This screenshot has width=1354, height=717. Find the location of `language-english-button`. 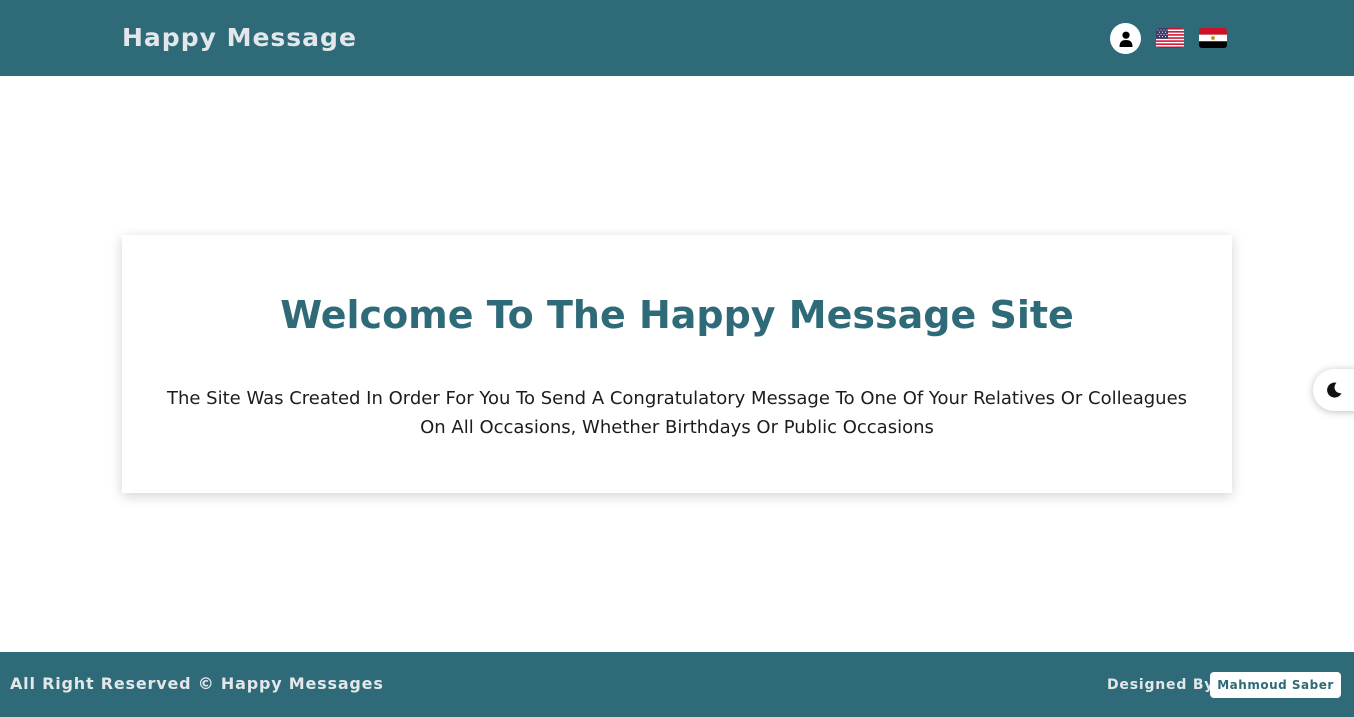

language-english-button is located at coordinates (1170, 38).